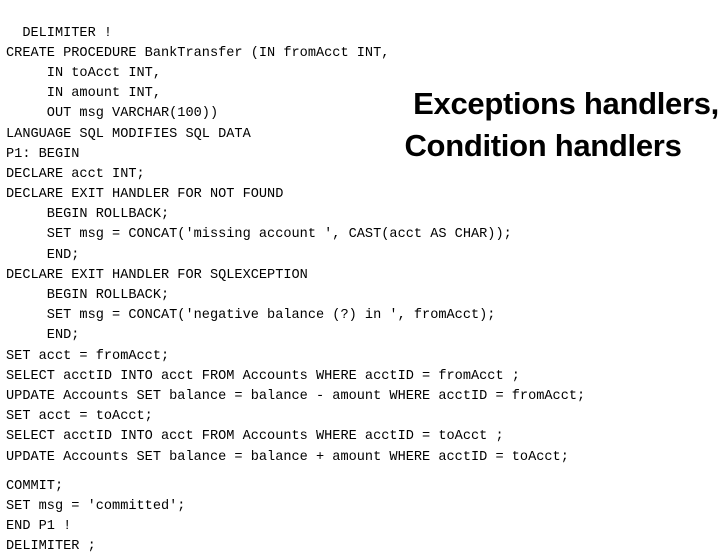  What do you see at coordinates (75, 174) in the screenshot?
I see `code-line: DECLARE acct INT;` at bounding box center [75, 174].